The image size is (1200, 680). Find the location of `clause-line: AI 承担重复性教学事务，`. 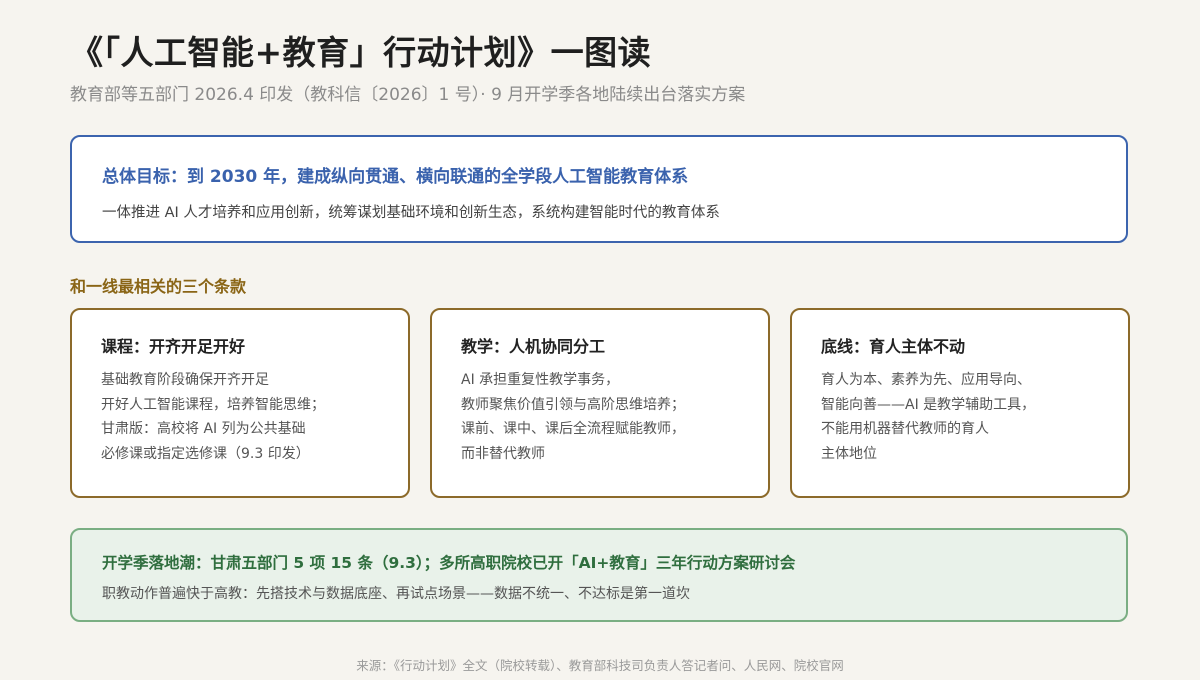

clause-line: AI 承担重复性教学事务， is located at coordinates (540, 380).